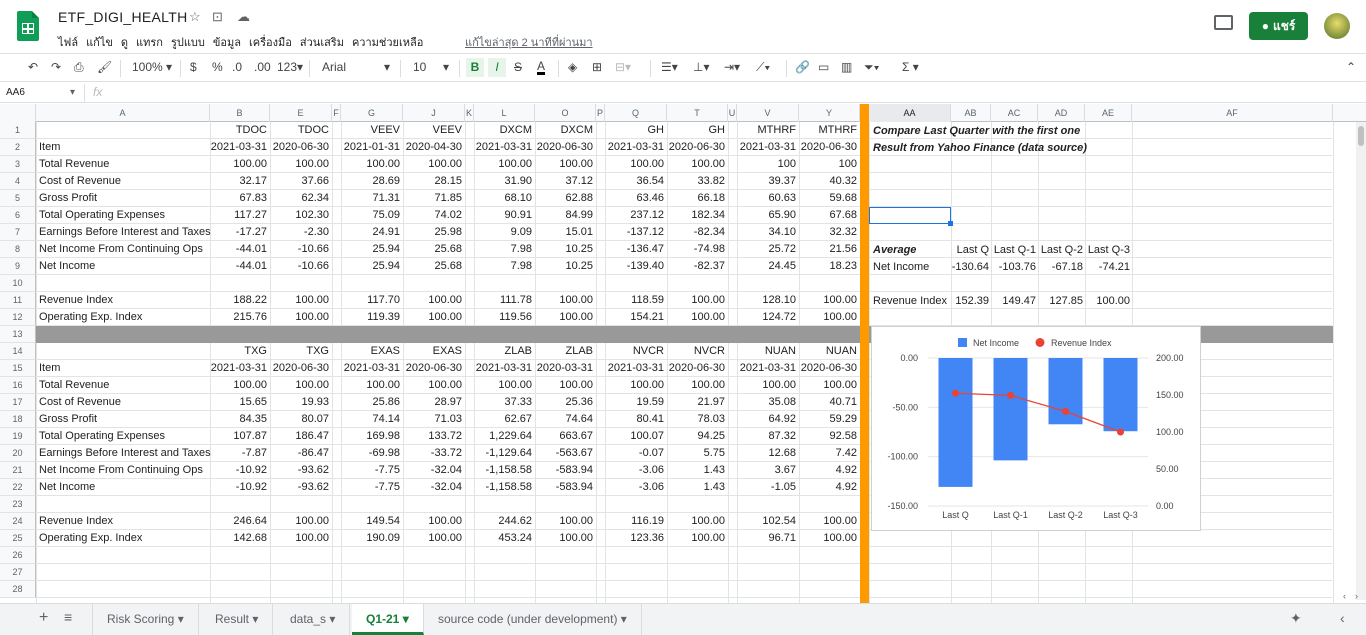 The width and height of the screenshot is (1366, 635). What do you see at coordinates (238, 351) in the screenshot?
I see `cell: TXG` at bounding box center [238, 351].